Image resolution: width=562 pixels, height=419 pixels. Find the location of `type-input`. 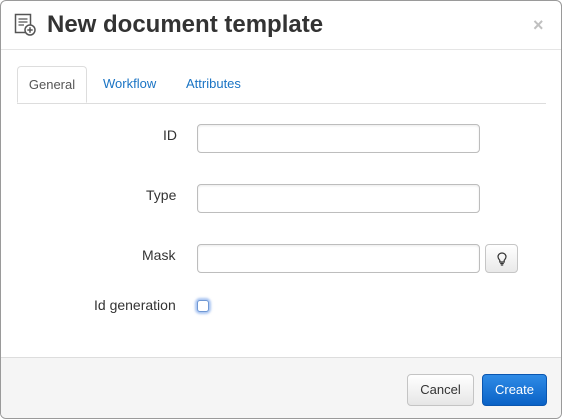

type-input is located at coordinates (338, 198).